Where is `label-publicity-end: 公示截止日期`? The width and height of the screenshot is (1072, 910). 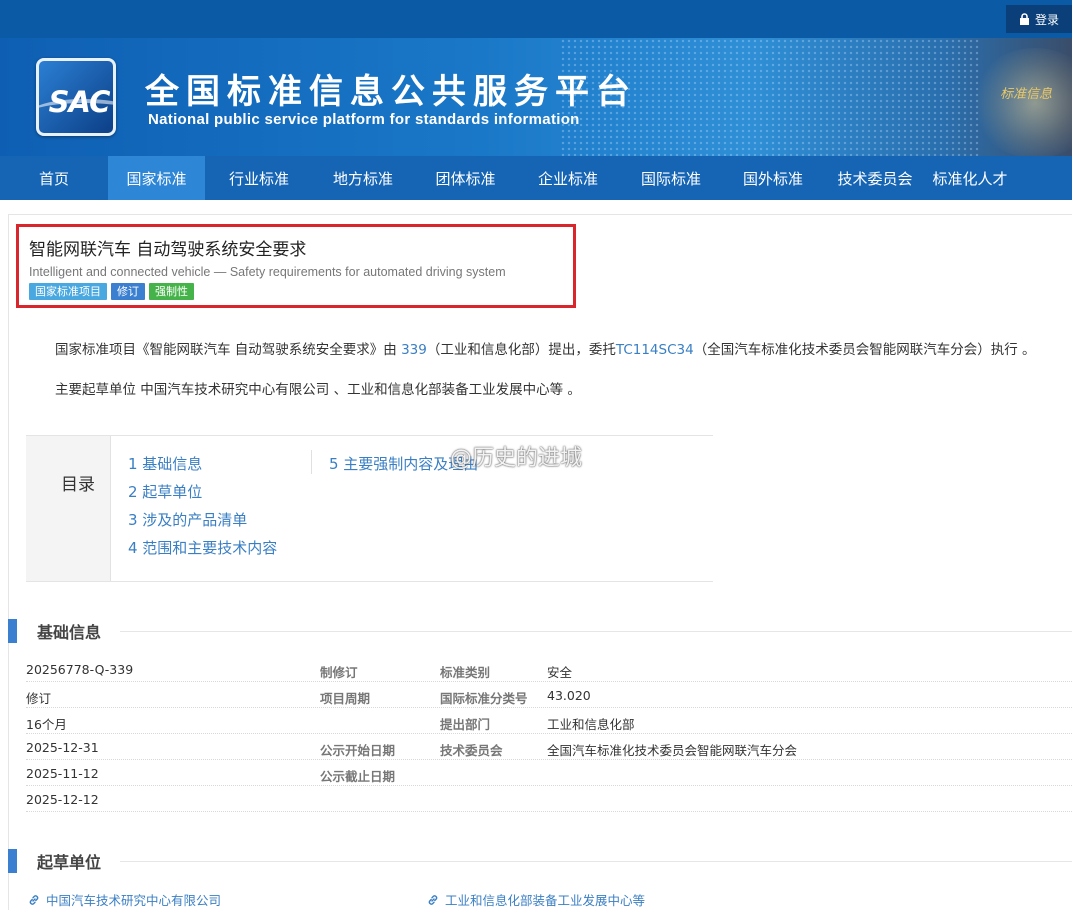 label-publicity-end: 公示截止日期 is located at coordinates (358, 776).